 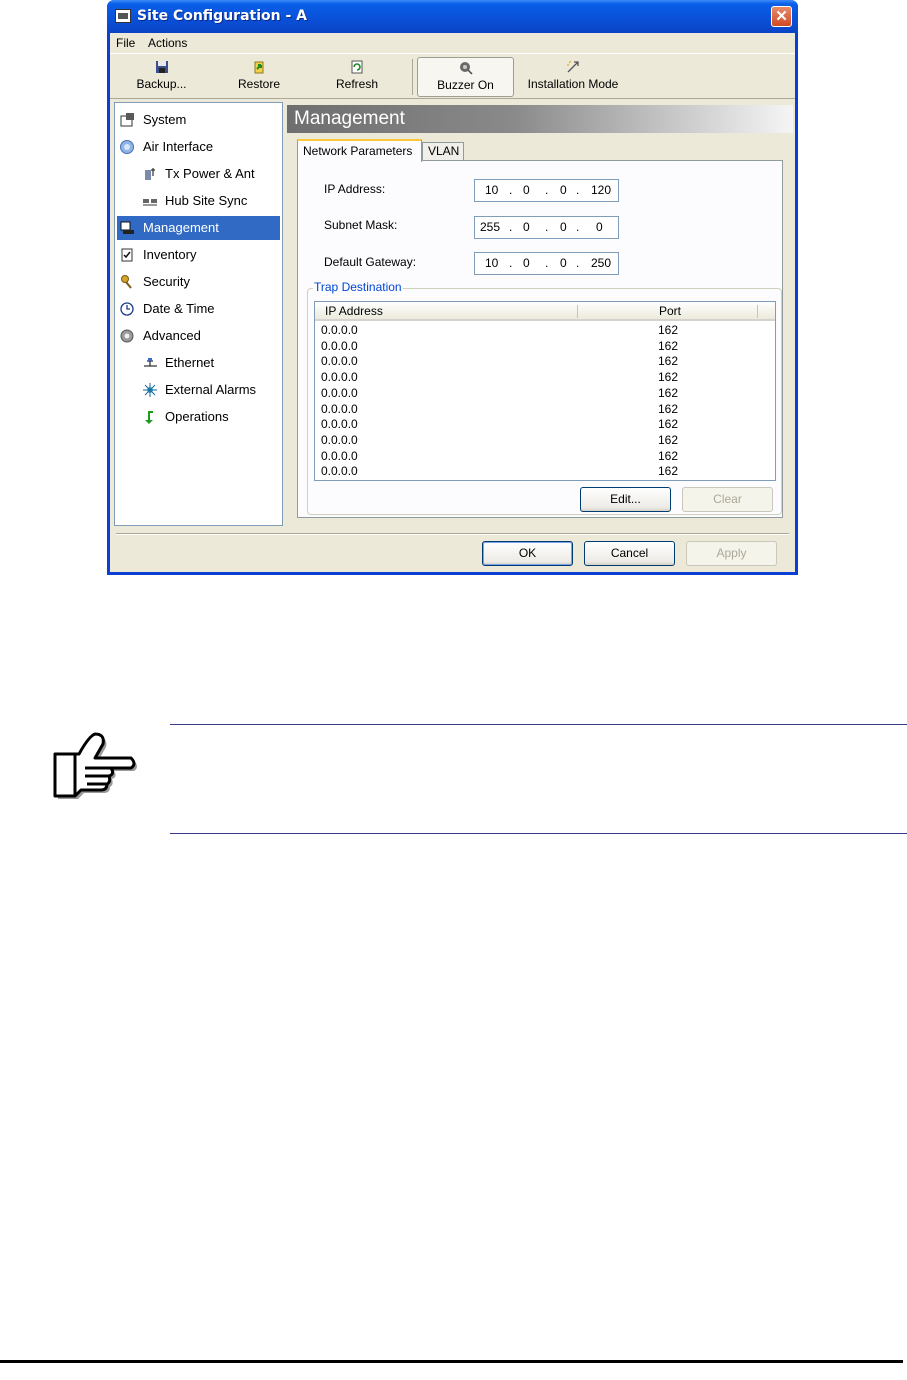 I want to click on octet-1: 10, so click(x=492, y=263).